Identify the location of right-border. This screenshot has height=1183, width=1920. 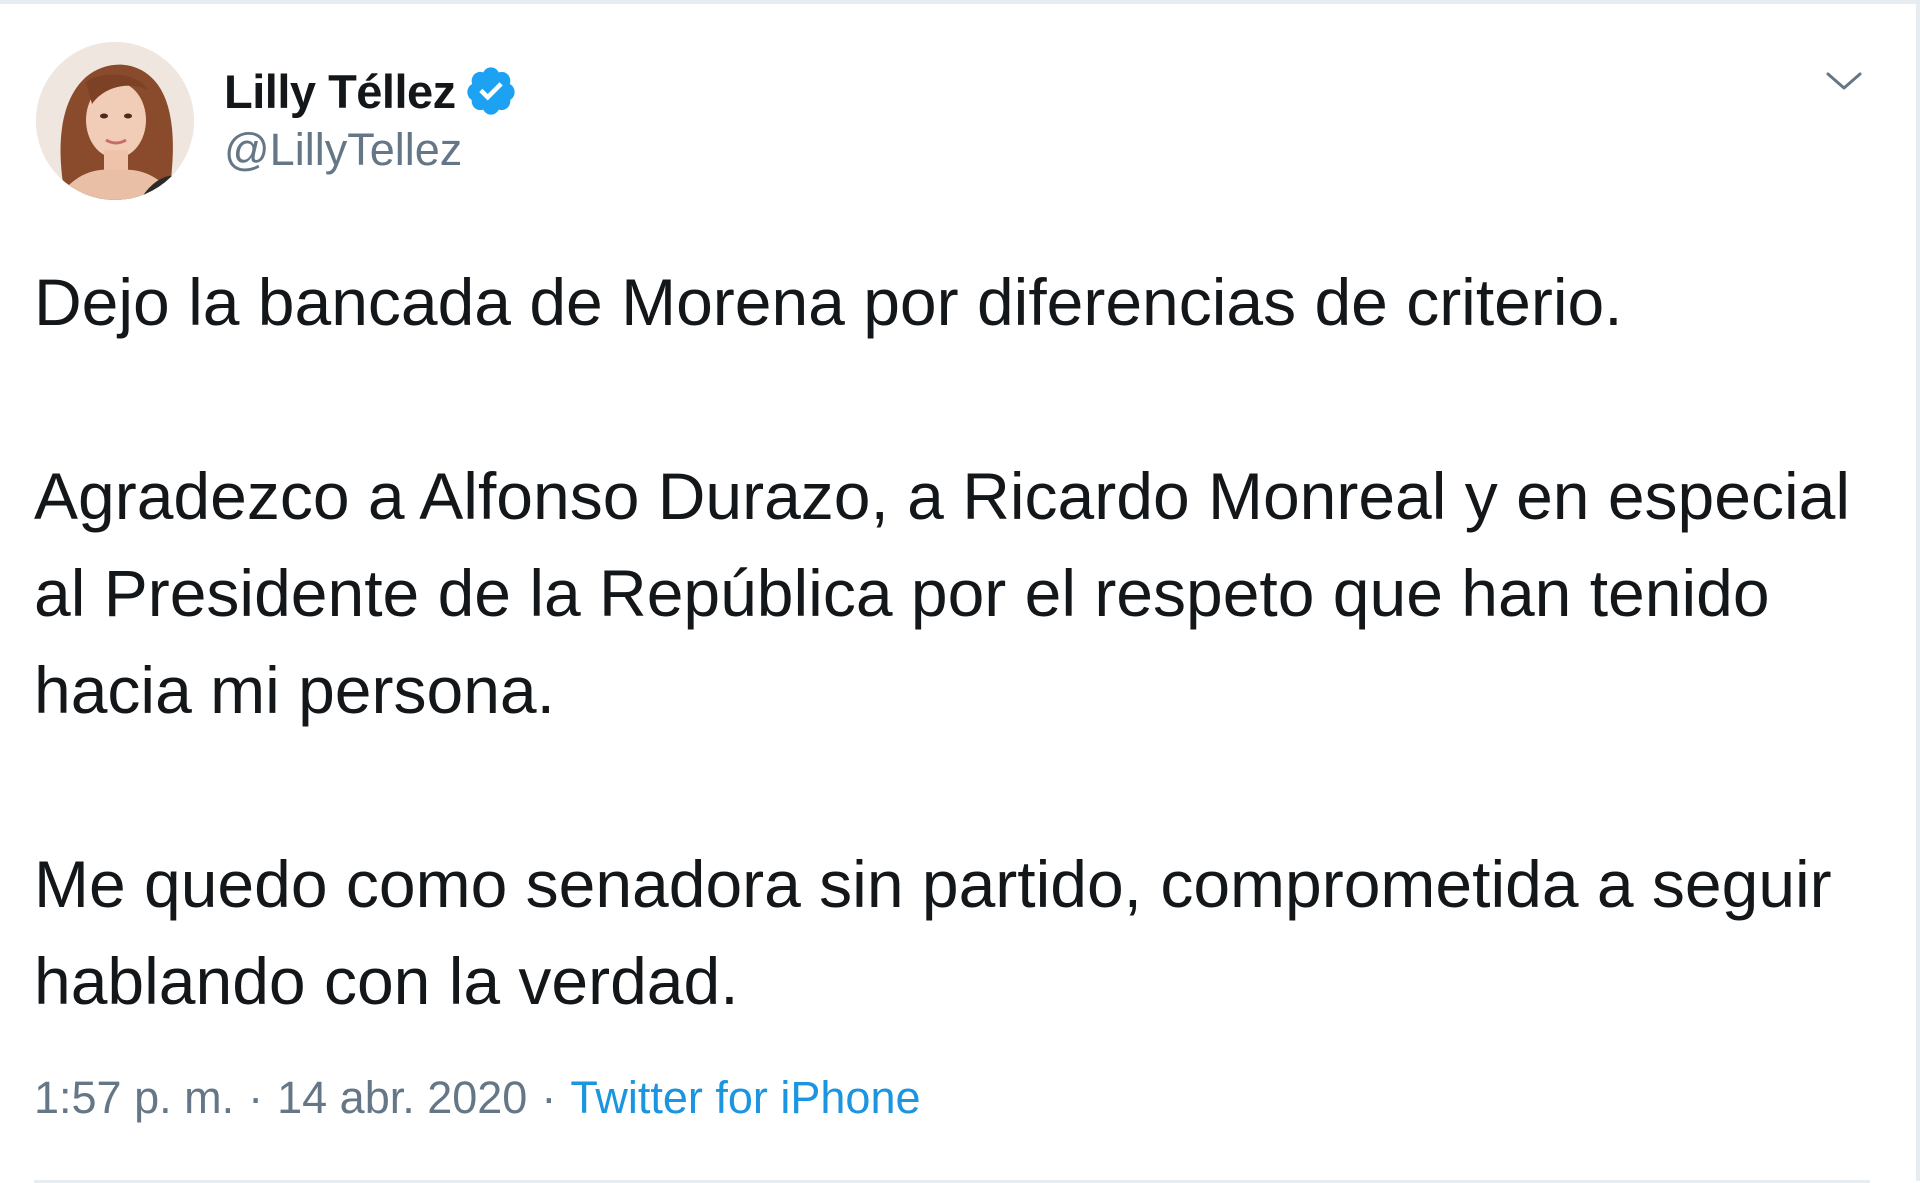
(1918, 590).